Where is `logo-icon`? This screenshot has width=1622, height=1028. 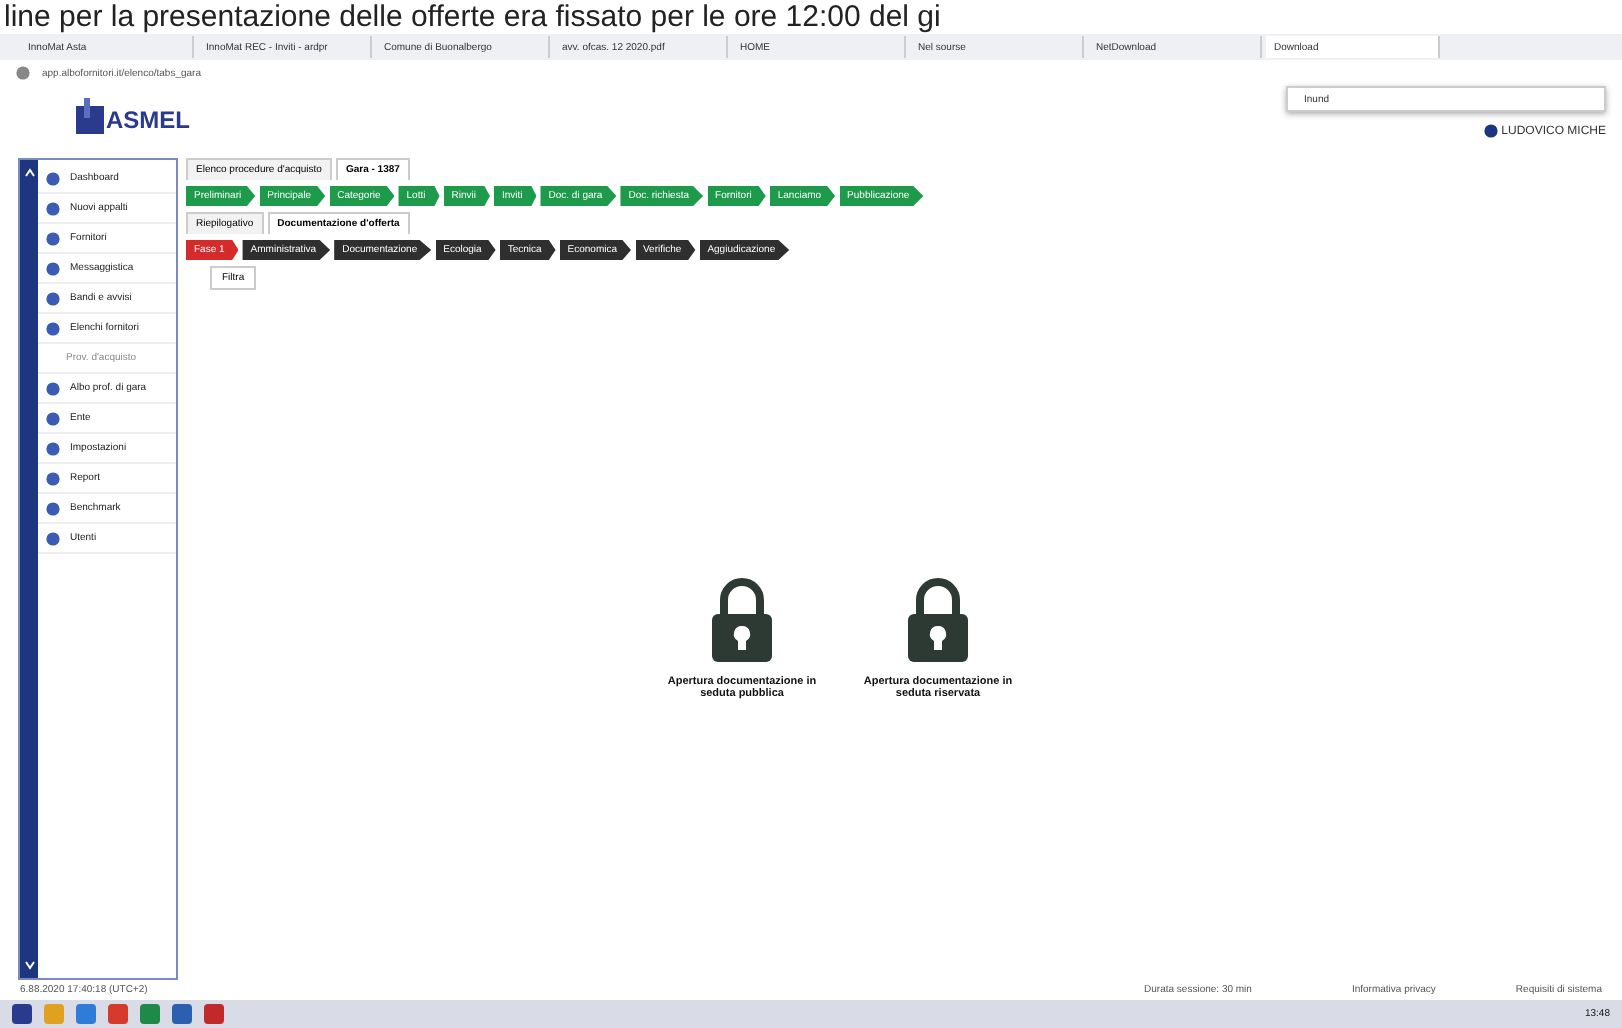
logo-icon is located at coordinates (90, 116).